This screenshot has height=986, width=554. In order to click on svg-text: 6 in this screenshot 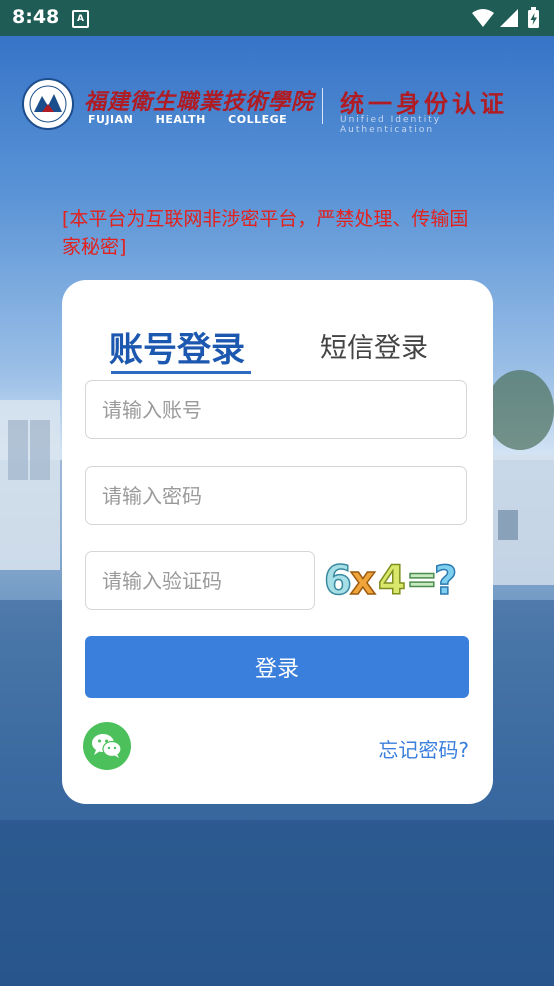, I will do `click(338, 581)`.